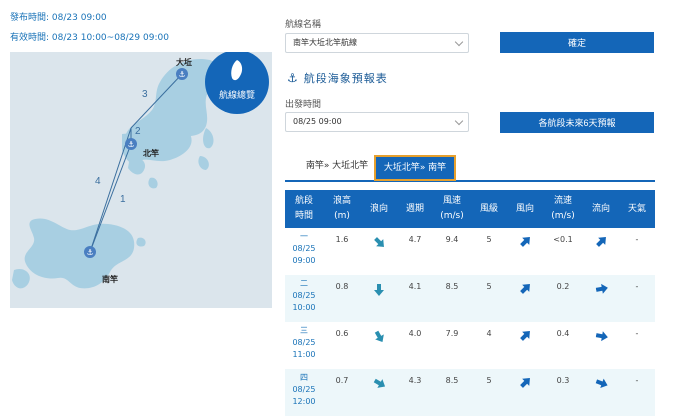 This screenshot has height=418, width=700. Describe the element at coordinates (415, 209) in the screenshot. I see `col-header-period: 週期` at that location.